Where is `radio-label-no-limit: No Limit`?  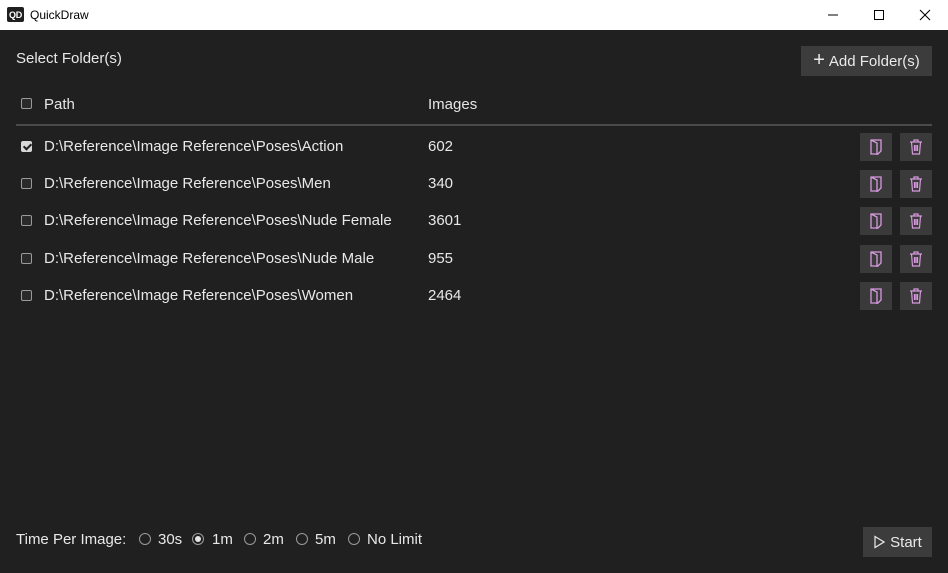 radio-label-no-limit: No Limit is located at coordinates (395, 539).